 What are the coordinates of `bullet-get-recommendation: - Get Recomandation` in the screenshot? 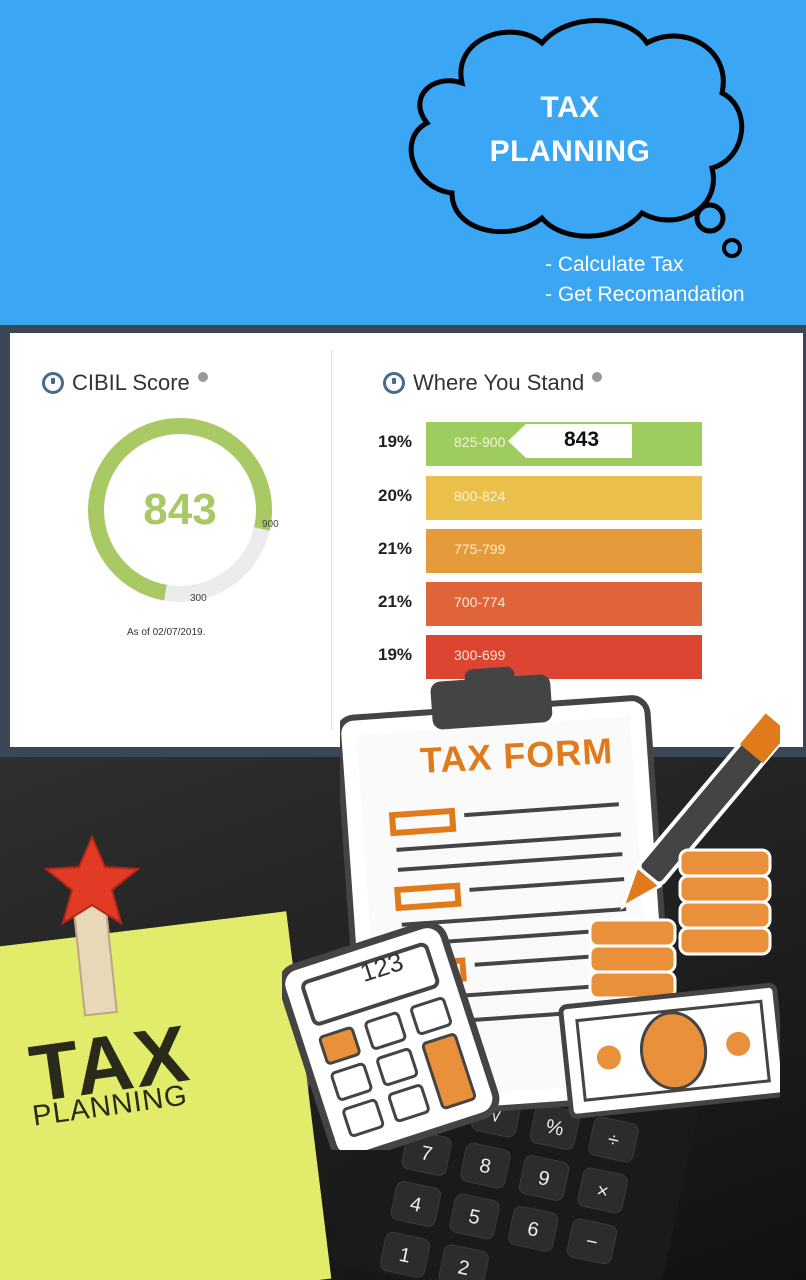 It's located at (645, 294).